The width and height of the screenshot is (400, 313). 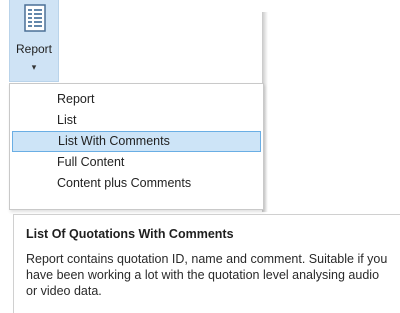 What do you see at coordinates (136, 162) in the screenshot?
I see `menu-item-full-content: Full Content` at bounding box center [136, 162].